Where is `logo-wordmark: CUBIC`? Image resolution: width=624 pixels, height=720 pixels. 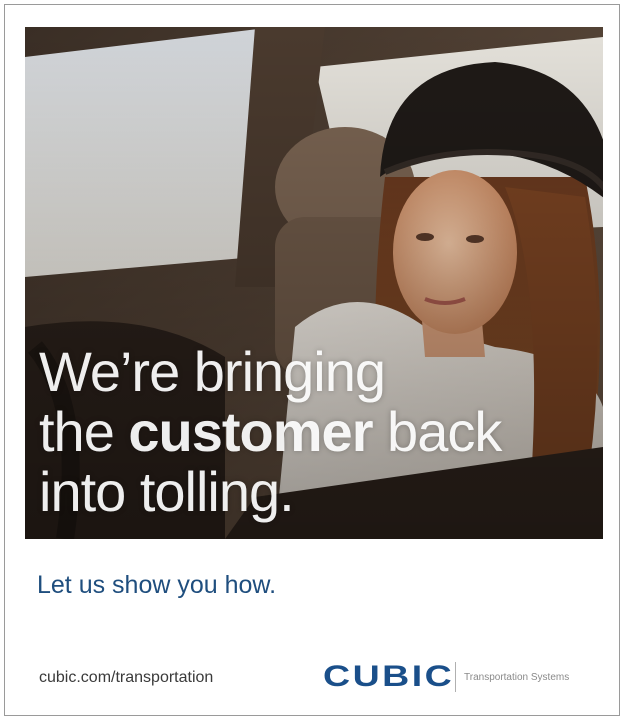 logo-wordmark: CUBIC is located at coordinates (389, 676).